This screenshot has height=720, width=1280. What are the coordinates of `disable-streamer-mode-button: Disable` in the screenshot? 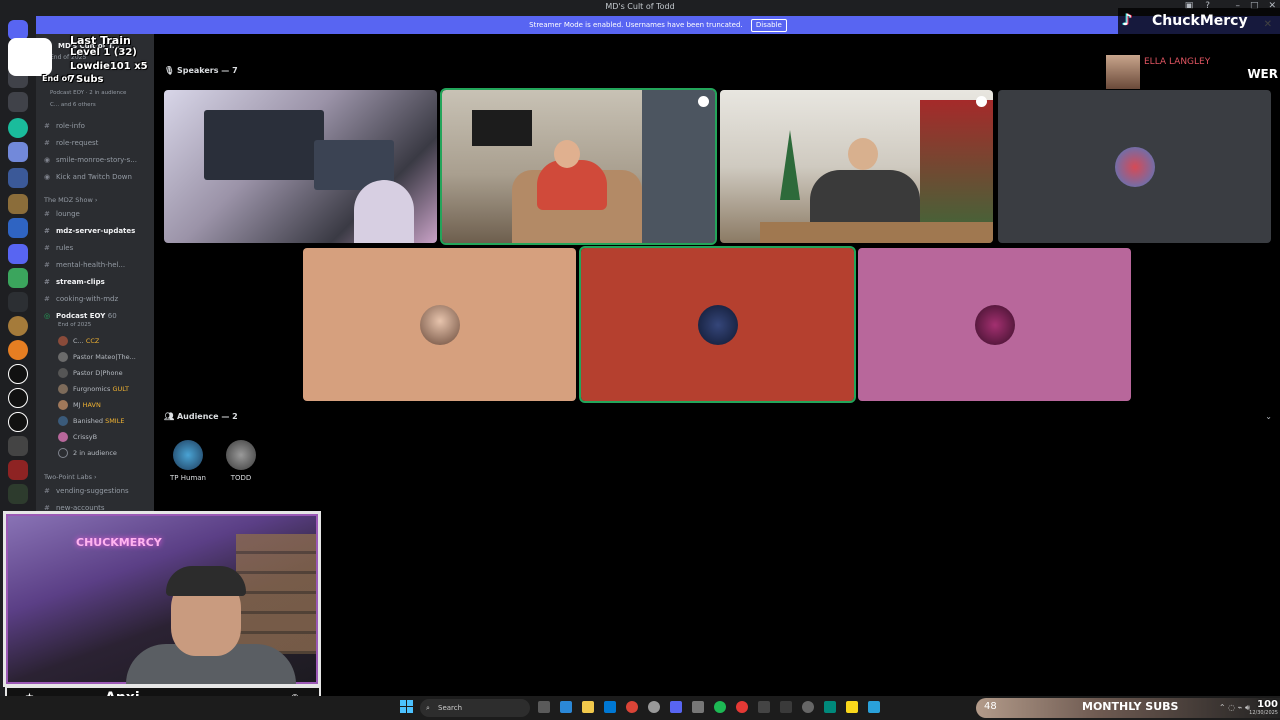 It's located at (768, 25).